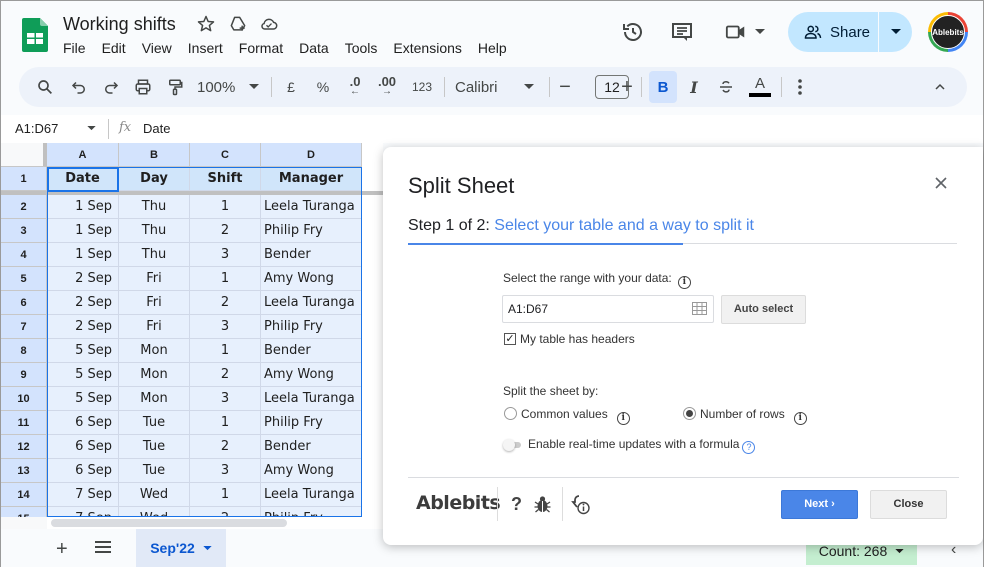 This screenshot has width=984, height=567. What do you see at coordinates (760, 32) in the screenshot?
I see `meet-dropdown-icon` at bounding box center [760, 32].